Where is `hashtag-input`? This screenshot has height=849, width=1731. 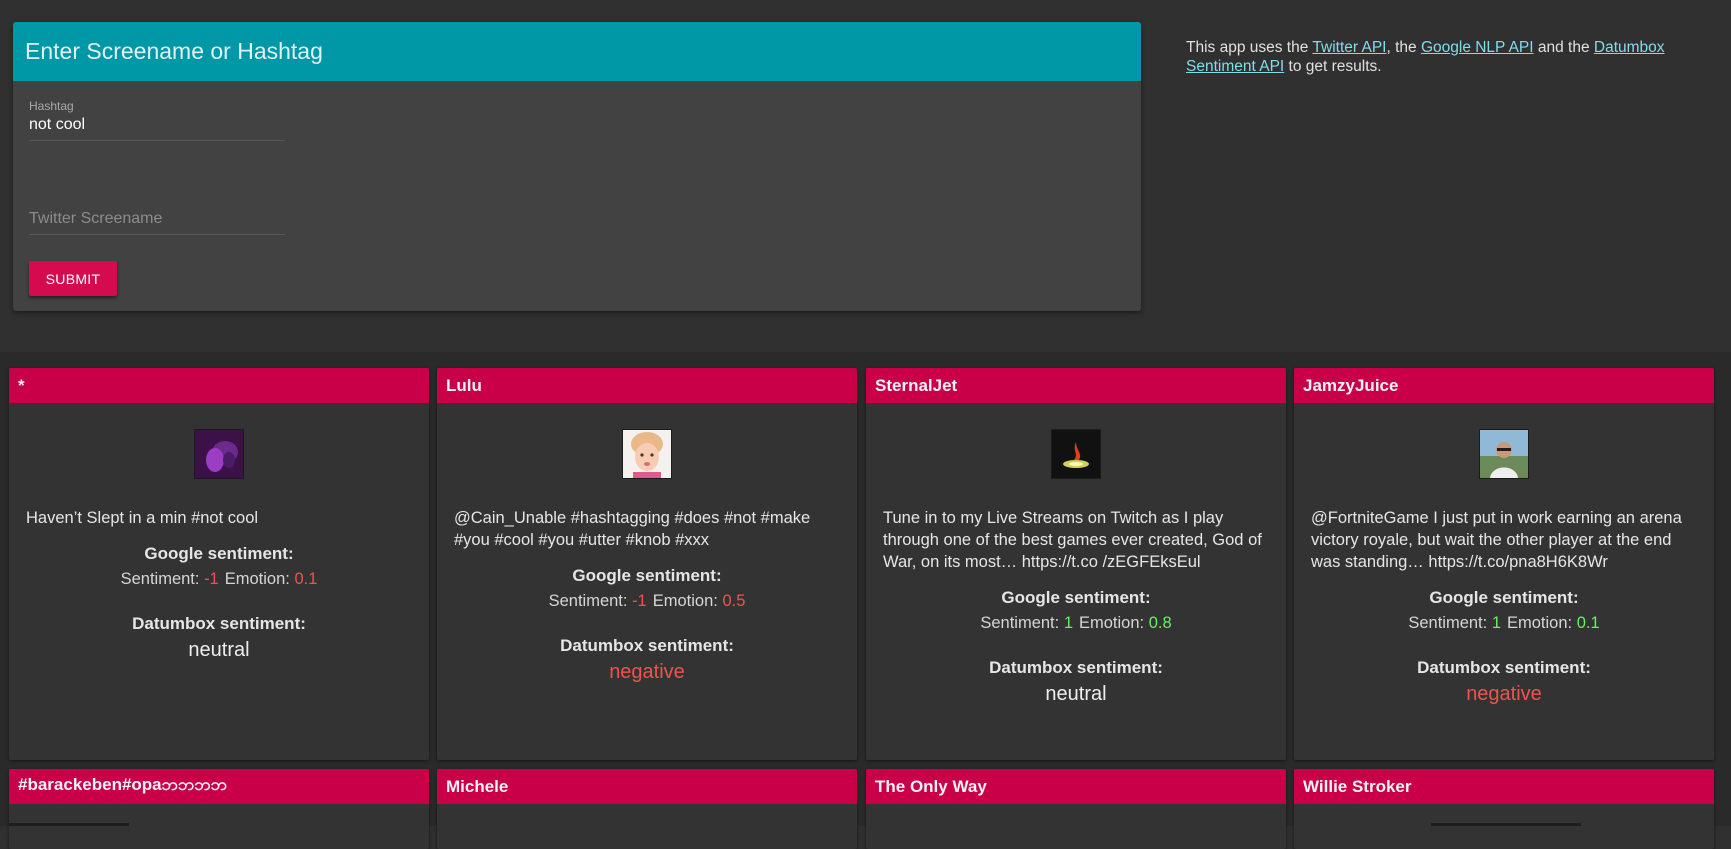
hashtag-input is located at coordinates (157, 127).